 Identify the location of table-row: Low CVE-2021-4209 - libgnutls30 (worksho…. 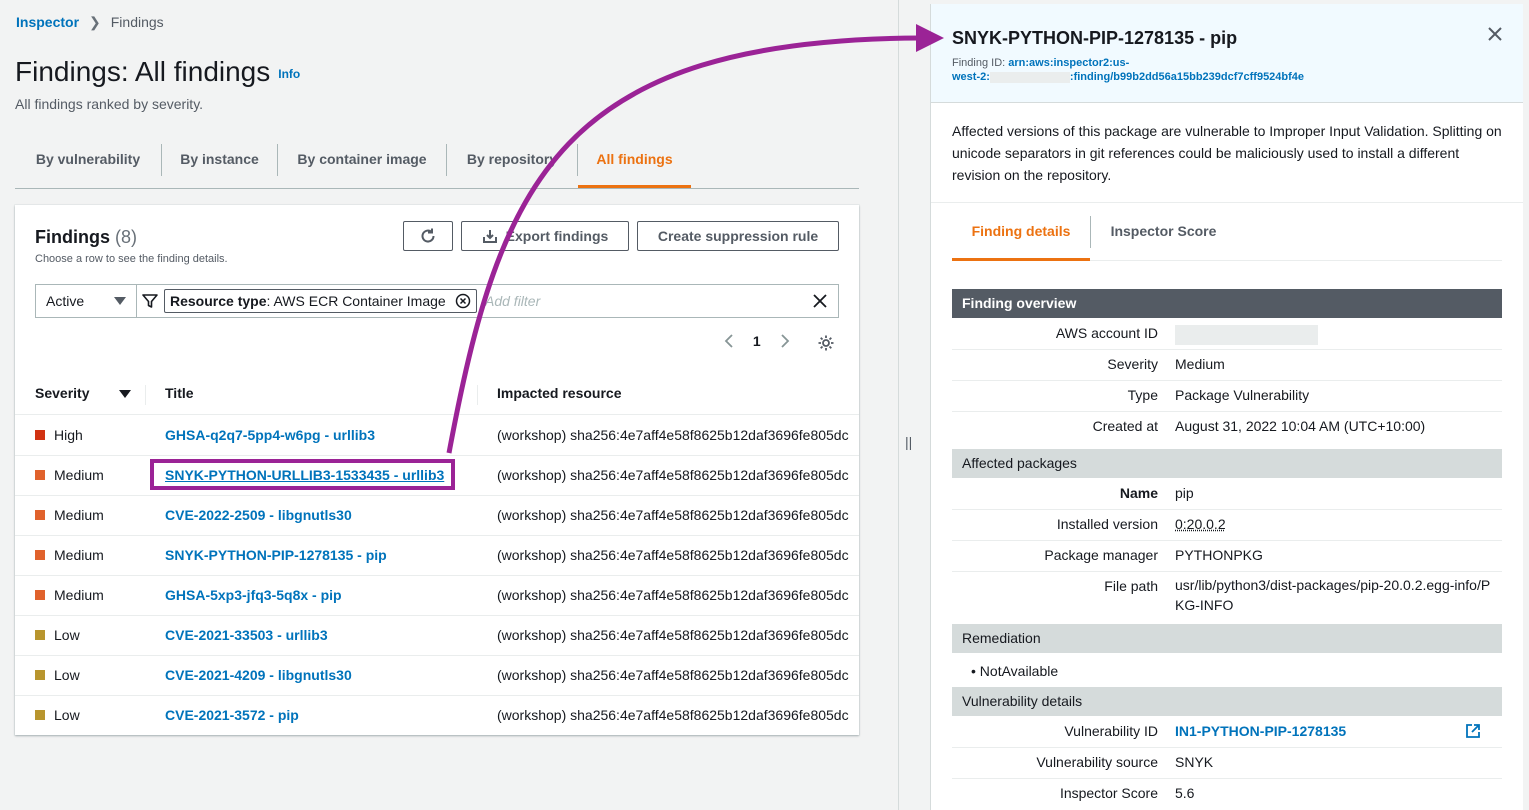
(437, 675).